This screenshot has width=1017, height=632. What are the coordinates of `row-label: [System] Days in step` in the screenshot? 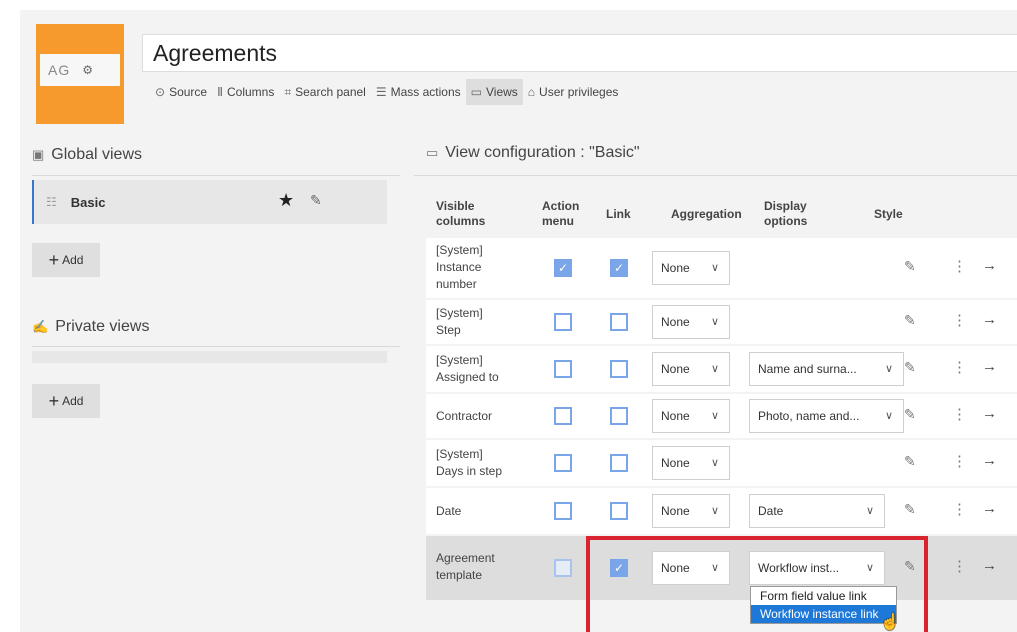 It's located at (469, 462).